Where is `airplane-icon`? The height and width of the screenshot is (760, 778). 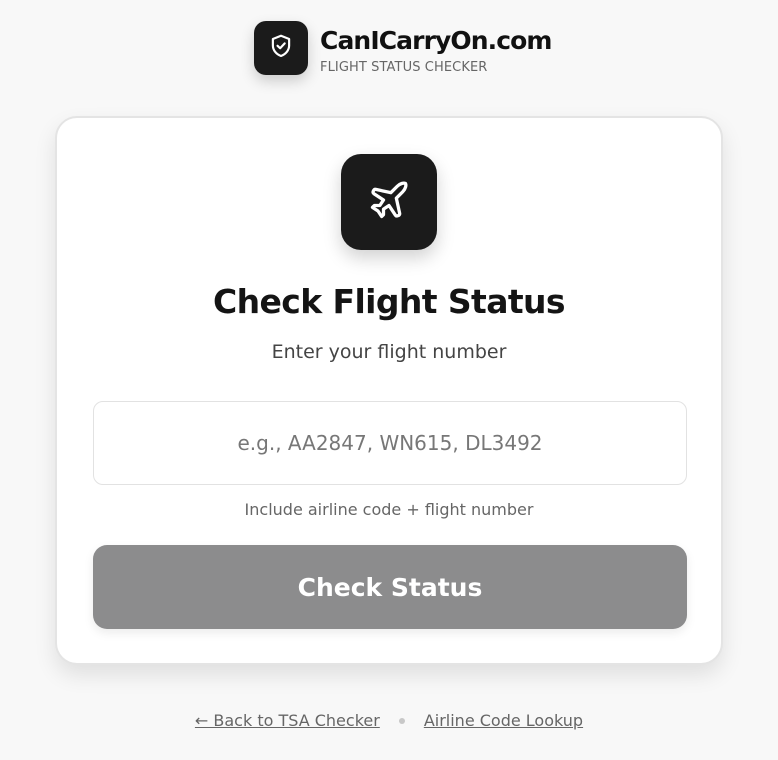
airplane-icon is located at coordinates (389, 202).